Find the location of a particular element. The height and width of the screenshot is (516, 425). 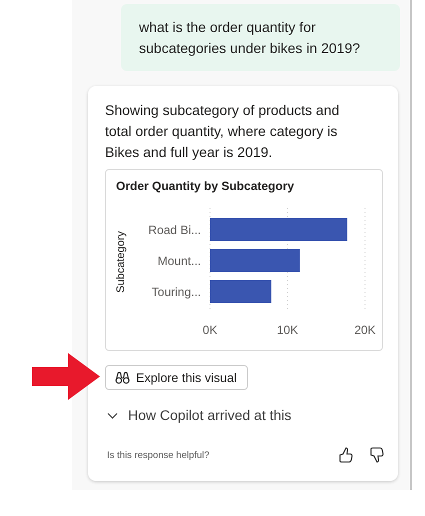

thumbs-up-icon is located at coordinates (346, 455).